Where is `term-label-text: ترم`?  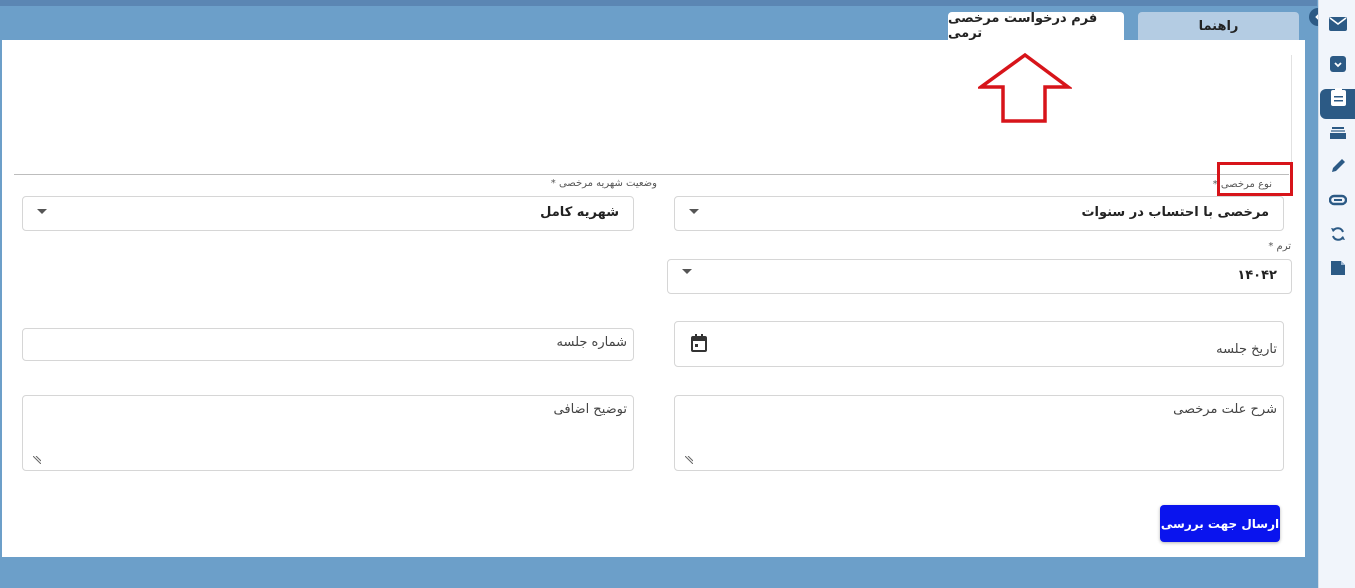
term-label-text: ترم is located at coordinates (1284, 246).